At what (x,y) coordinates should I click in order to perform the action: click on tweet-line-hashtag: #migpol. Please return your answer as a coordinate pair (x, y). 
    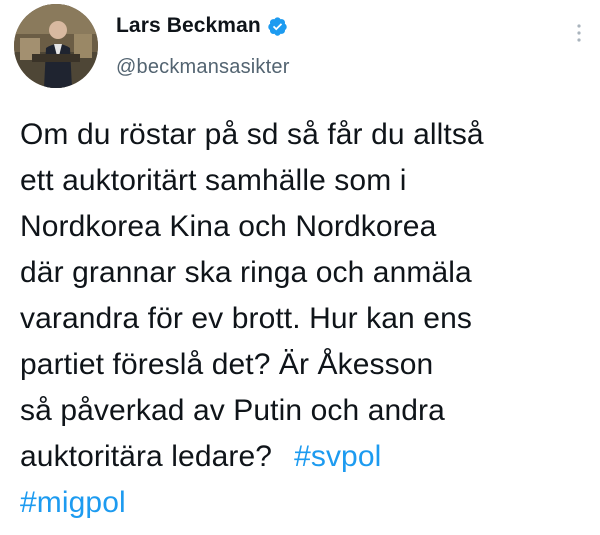
    Looking at the image, I should click on (305, 503).